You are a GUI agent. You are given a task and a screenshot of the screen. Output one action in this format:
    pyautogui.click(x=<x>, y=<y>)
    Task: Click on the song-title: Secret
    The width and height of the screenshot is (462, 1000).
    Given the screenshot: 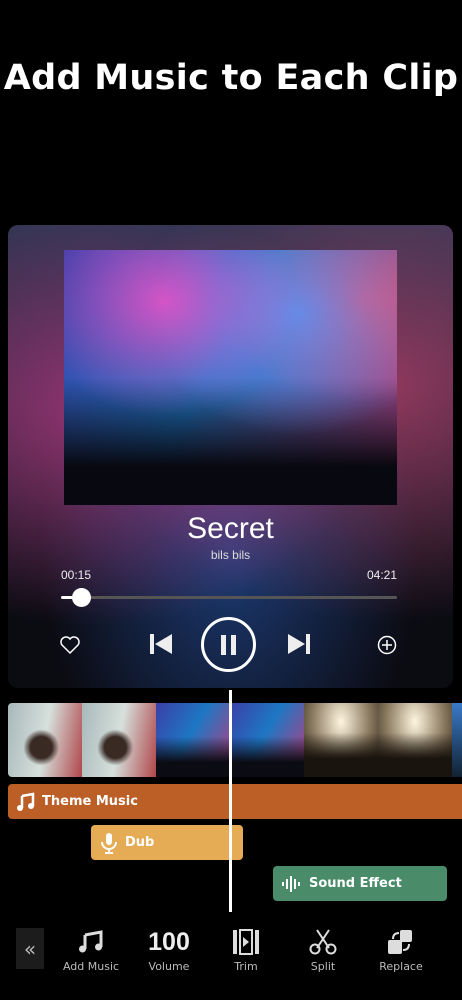 What is the action you would take?
    pyautogui.click(x=230, y=528)
    